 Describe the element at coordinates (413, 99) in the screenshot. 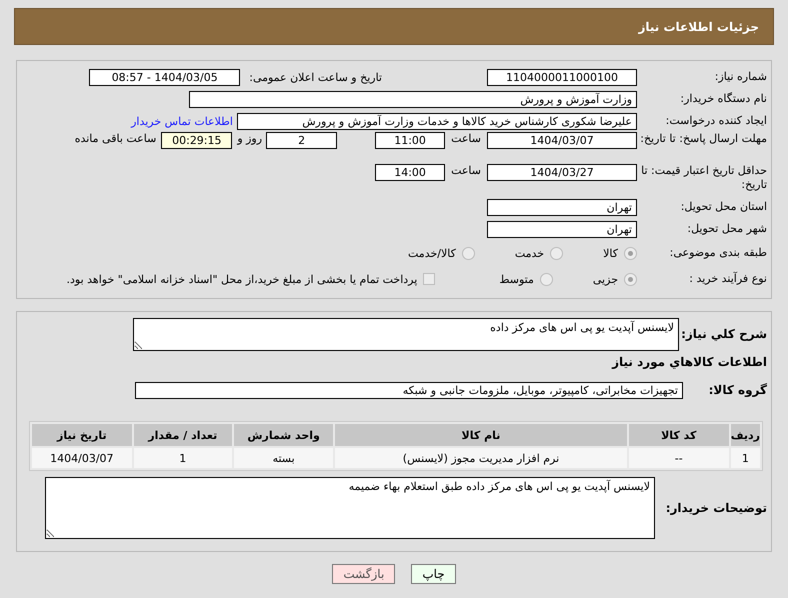

I see `input-field: وزارت آموزش و پرورش` at that location.